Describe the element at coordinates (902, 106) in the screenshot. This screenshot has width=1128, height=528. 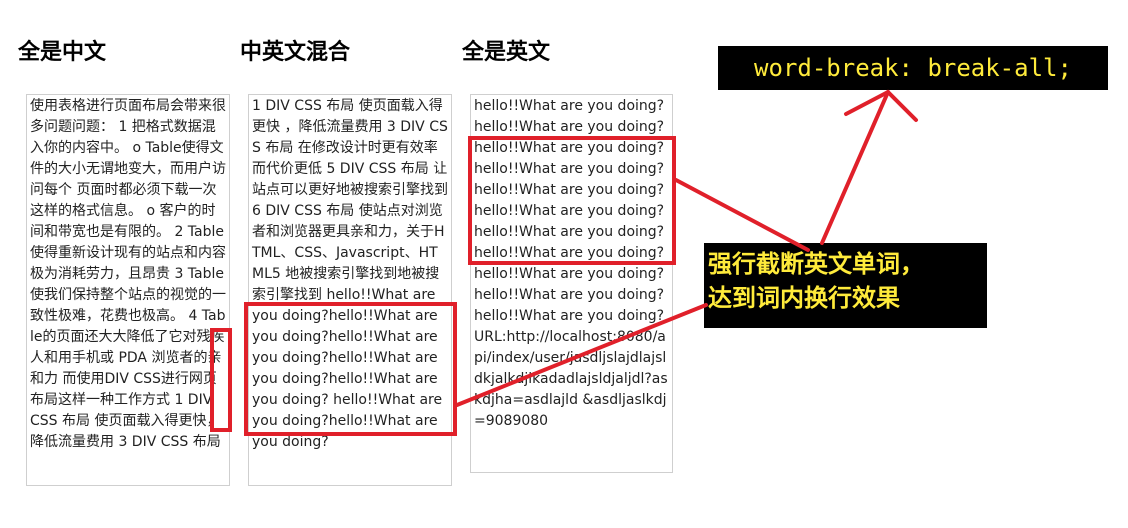
I see `arrow-head-right` at that location.